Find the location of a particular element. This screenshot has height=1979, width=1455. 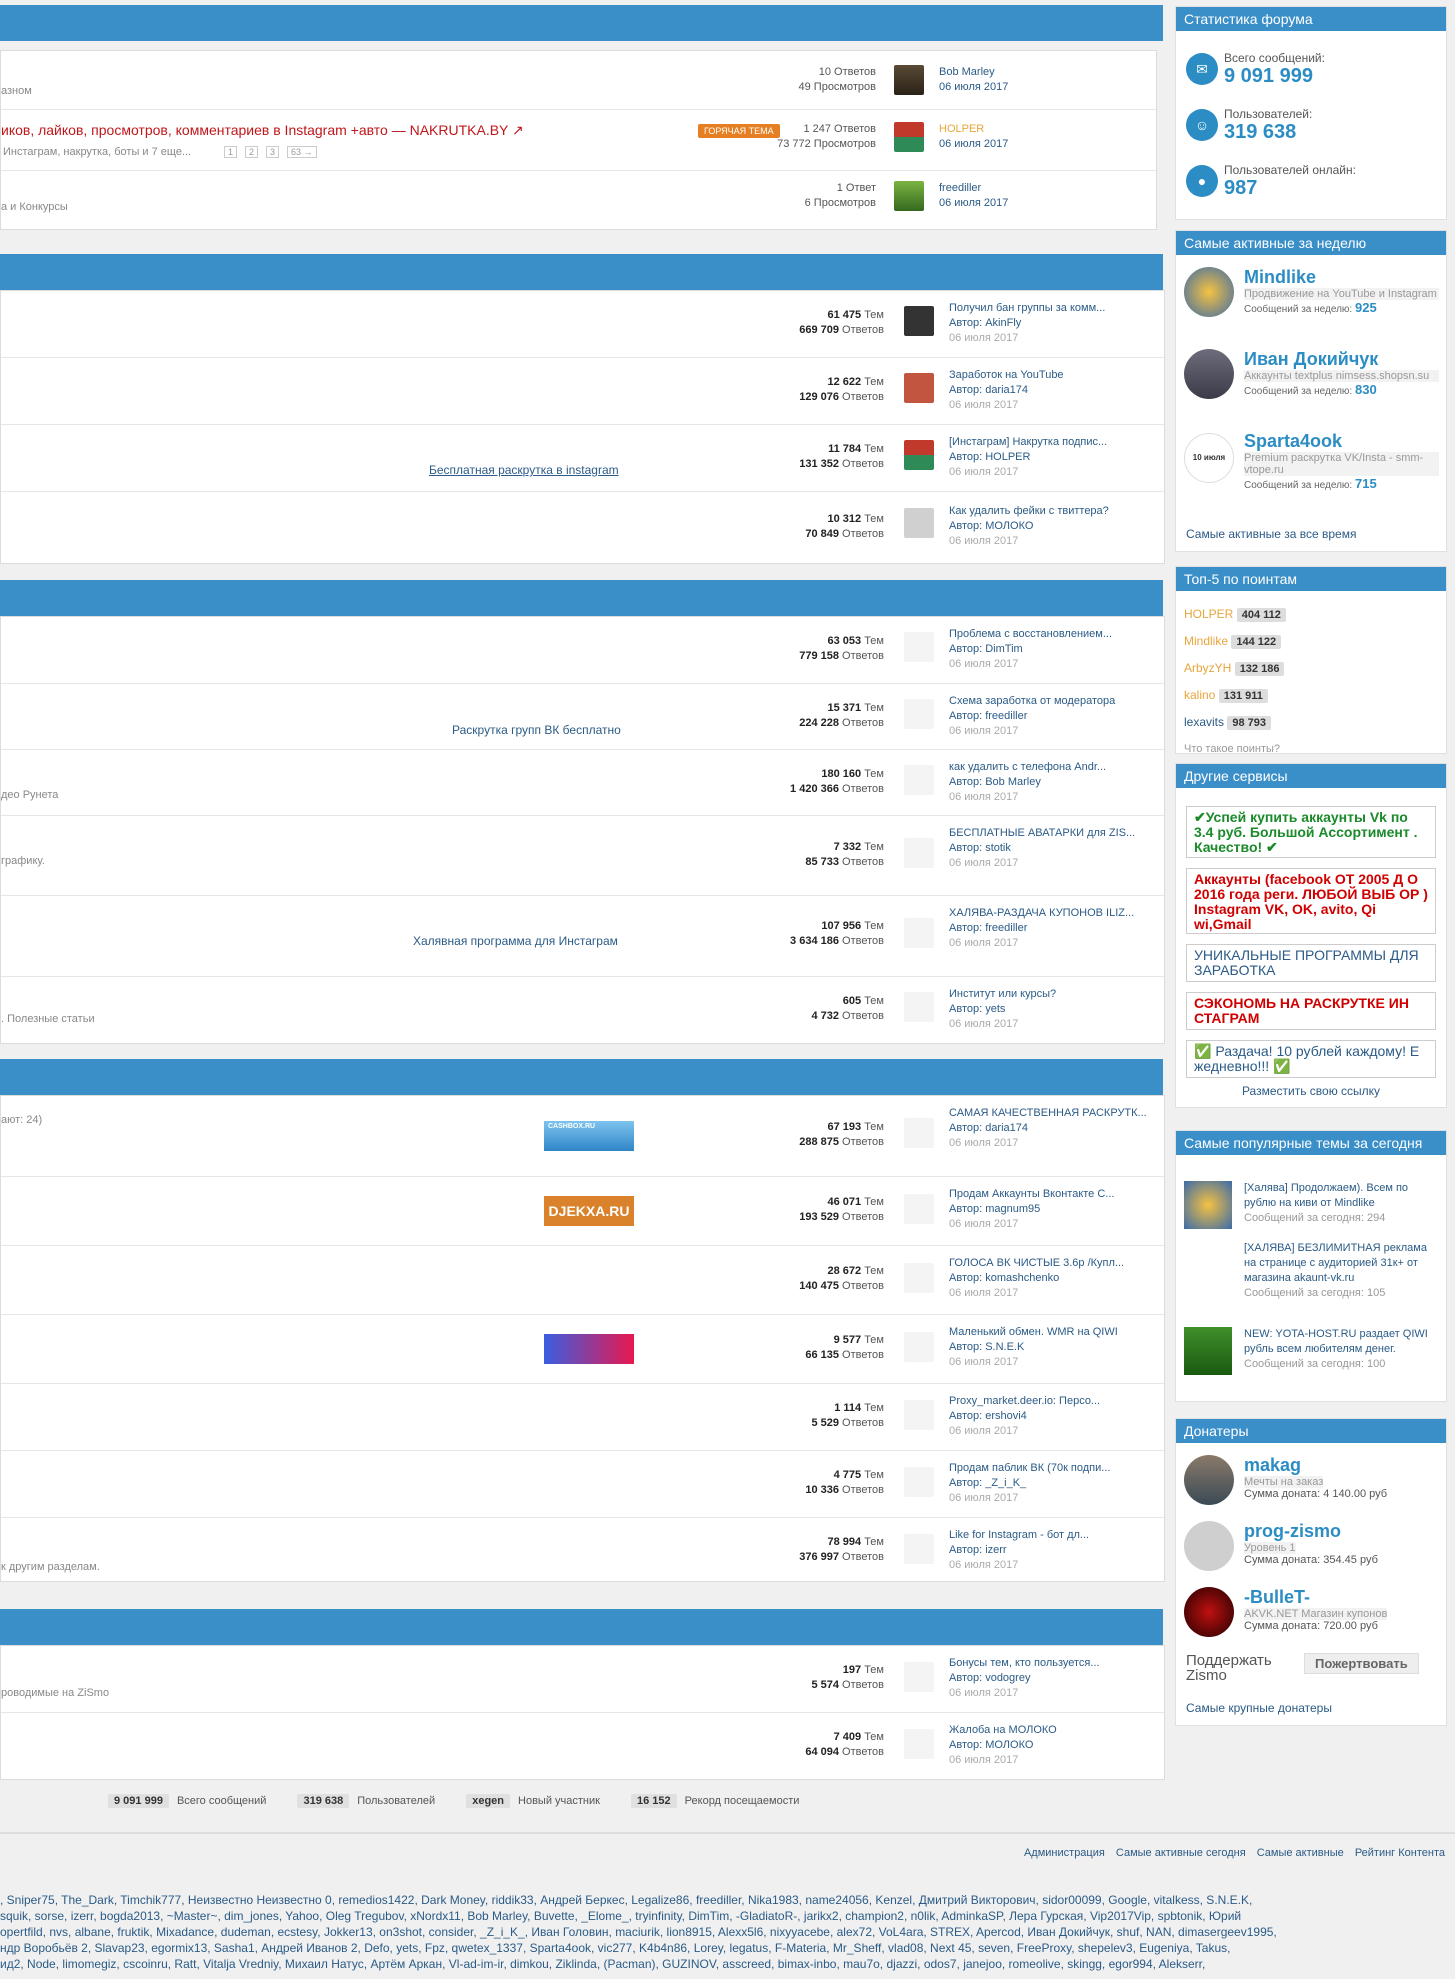

page-link: 63 → is located at coordinates (302, 152).